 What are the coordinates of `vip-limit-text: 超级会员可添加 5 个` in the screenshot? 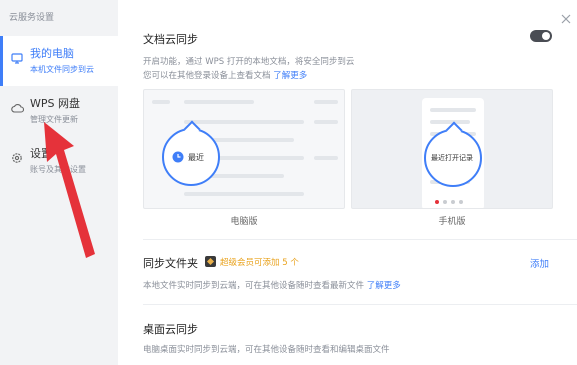 It's located at (259, 263).